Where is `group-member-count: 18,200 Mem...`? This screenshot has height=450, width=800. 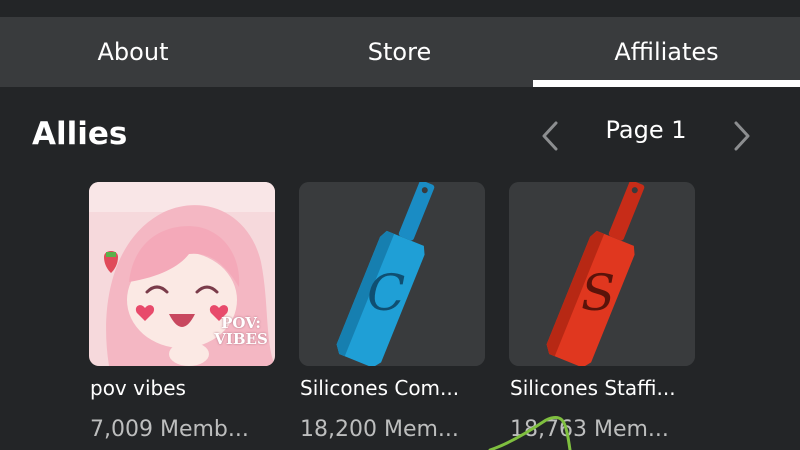
group-member-count: 18,200 Mem... is located at coordinates (379, 429).